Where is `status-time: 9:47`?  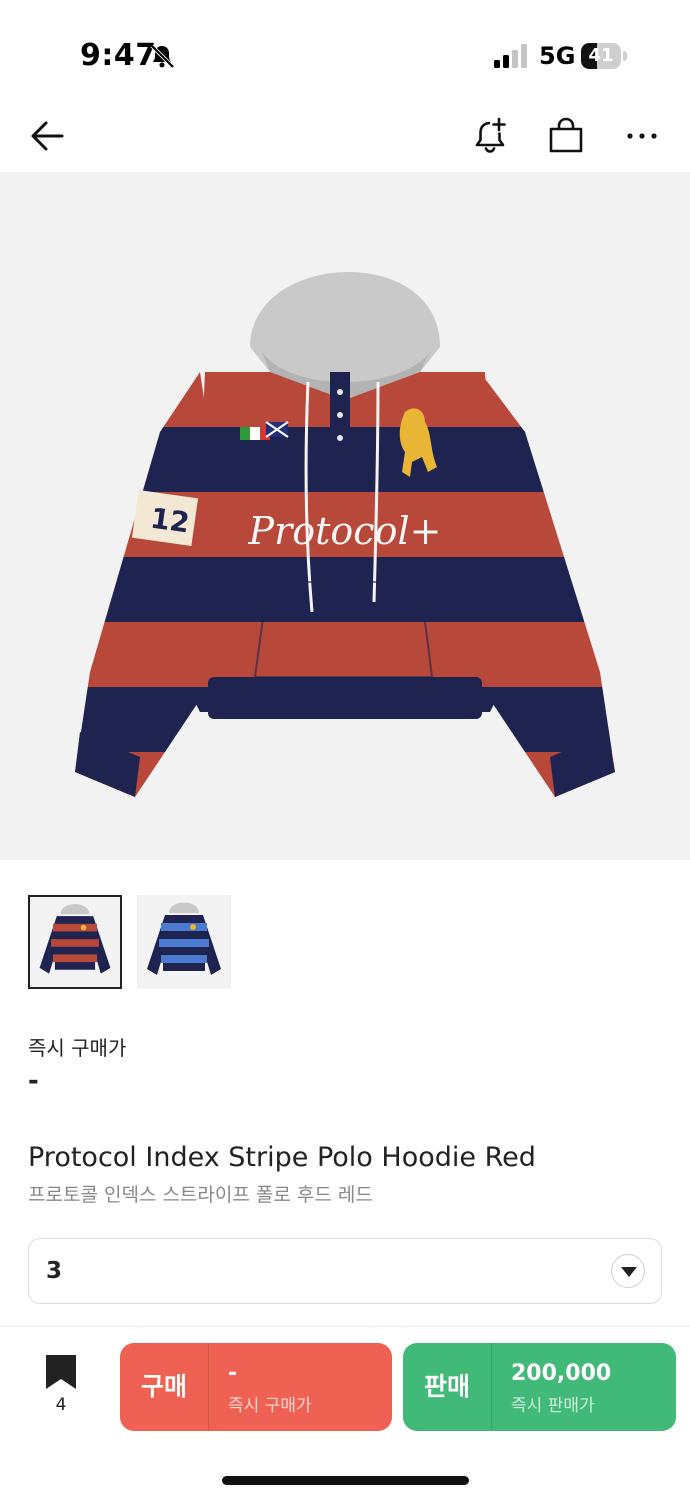 status-time: 9:47 is located at coordinates (118, 55).